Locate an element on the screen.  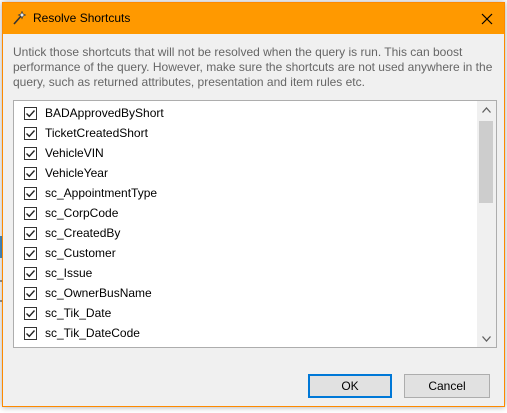
vertical-scrollbar is located at coordinates (486, 224).